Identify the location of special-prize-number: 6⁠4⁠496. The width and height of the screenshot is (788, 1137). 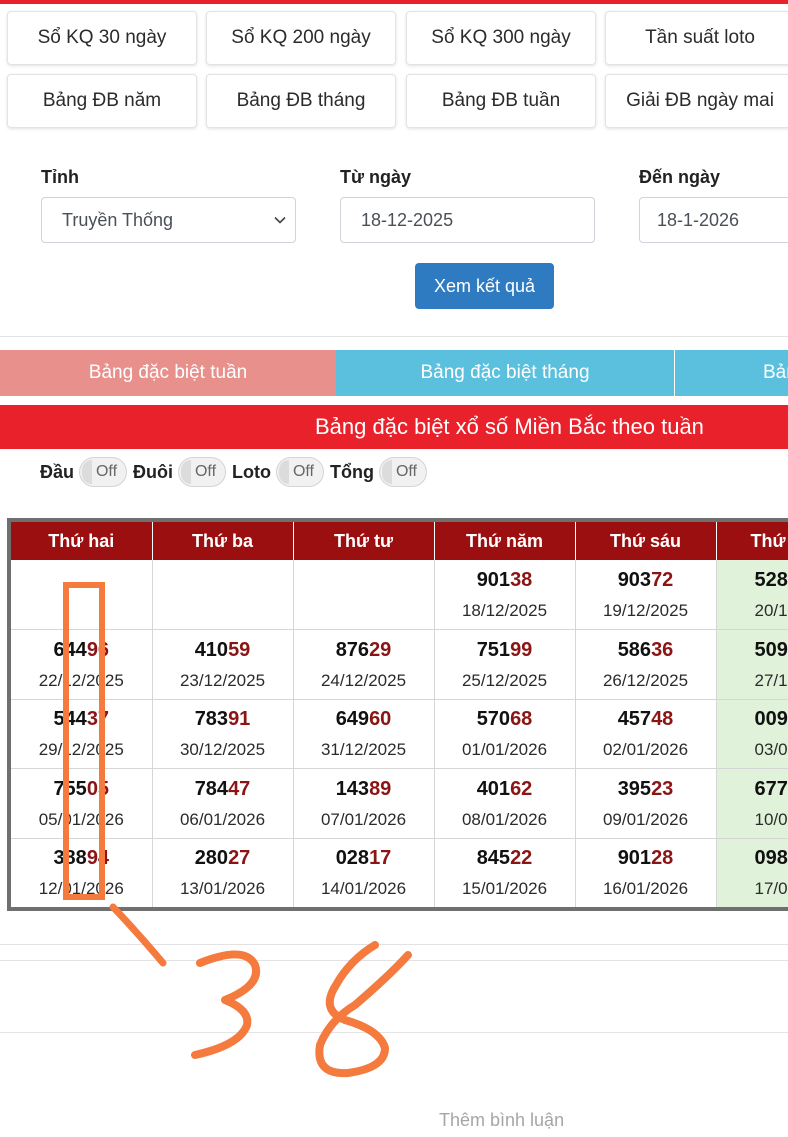
(81, 650).